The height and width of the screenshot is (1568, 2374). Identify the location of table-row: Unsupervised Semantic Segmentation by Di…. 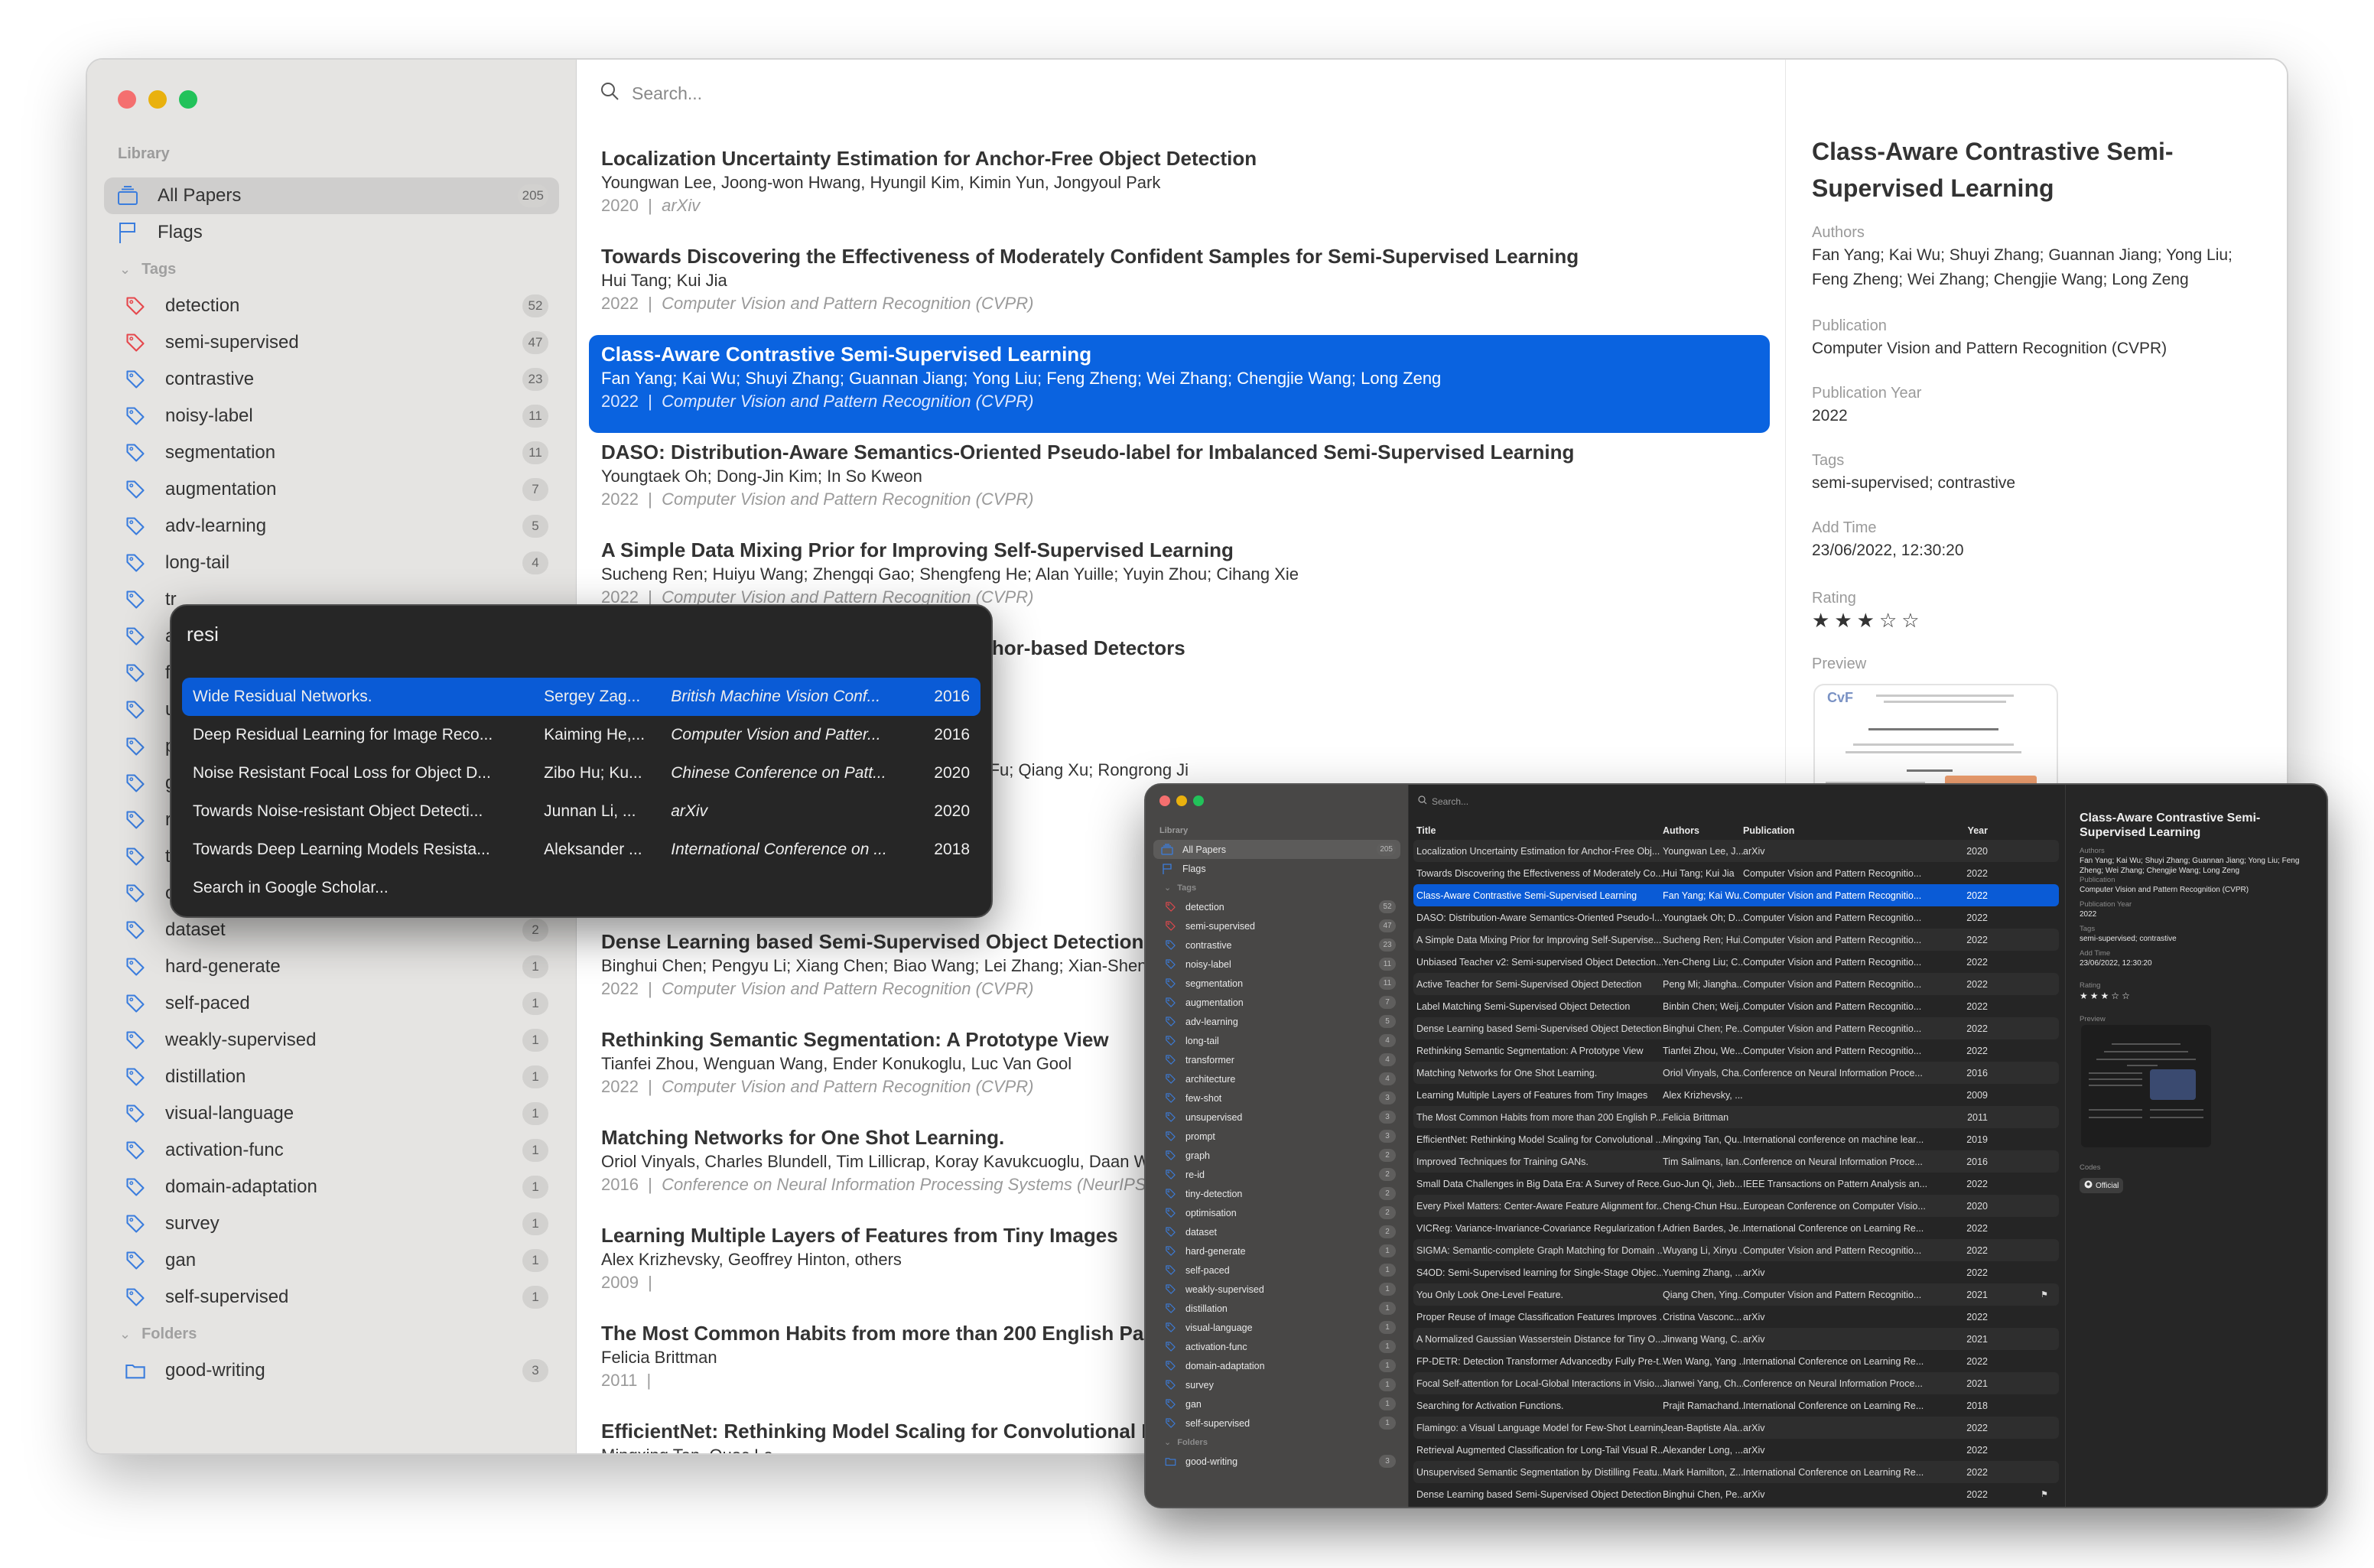
(1736, 1472).